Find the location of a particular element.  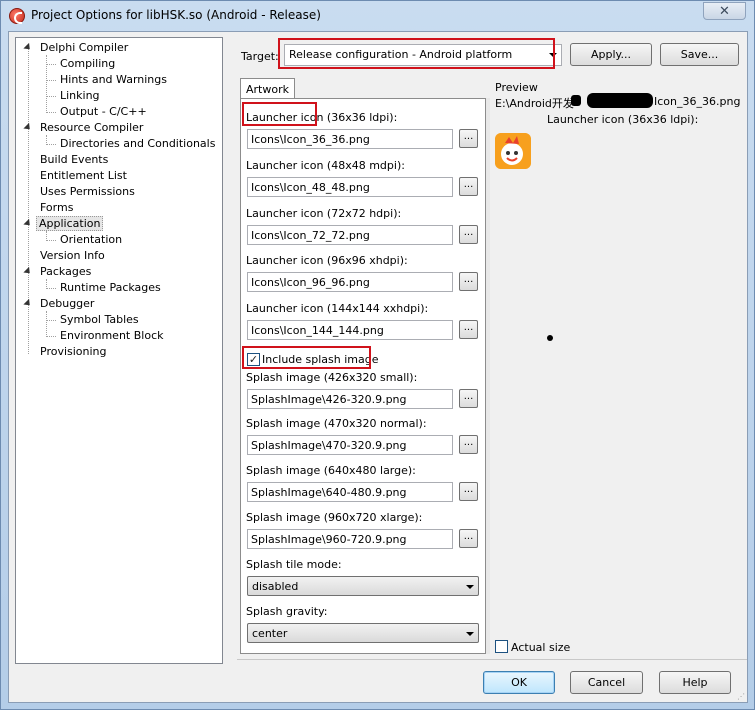

gravity-value: center is located at coordinates (270, 633).